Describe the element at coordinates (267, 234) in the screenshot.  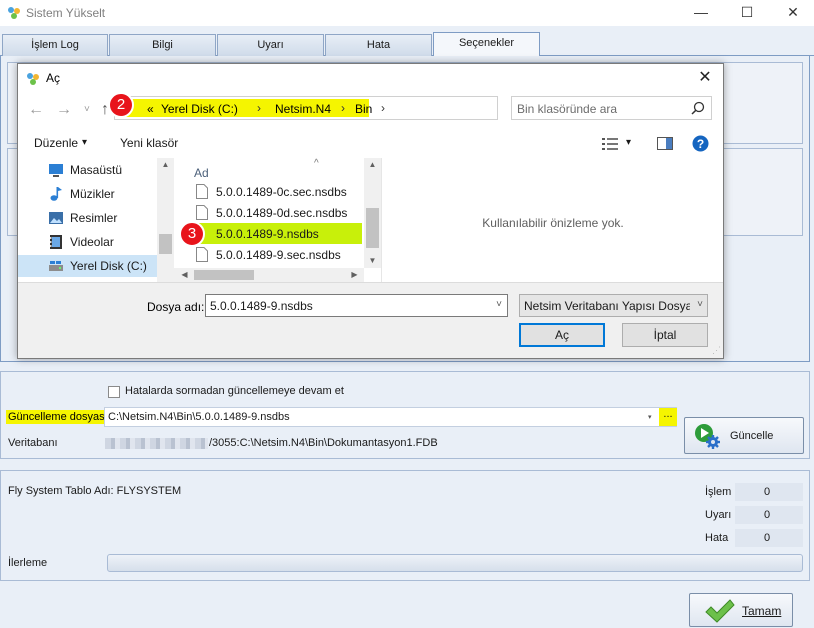
I see `file-name: 5.0.0.1489-9.nsdbs` at that location.